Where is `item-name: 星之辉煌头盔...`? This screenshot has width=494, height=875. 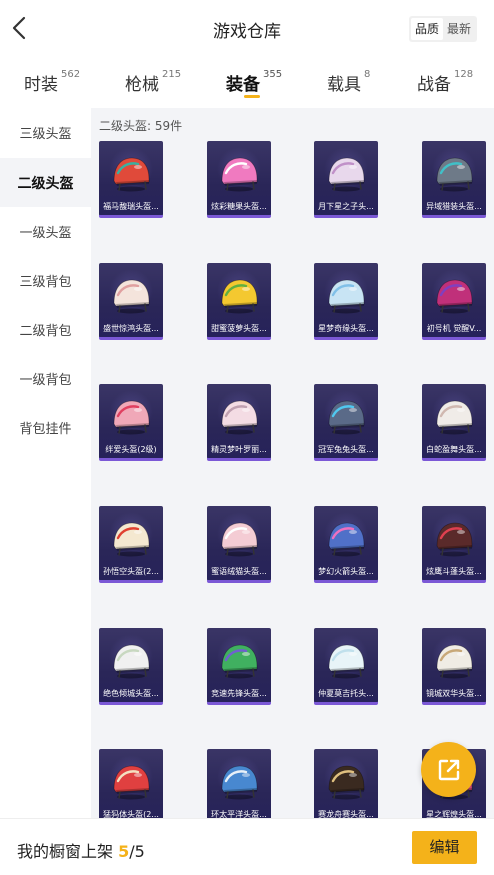 item-name: 星之辉煌头盔... is located at coordinates (454, 814).